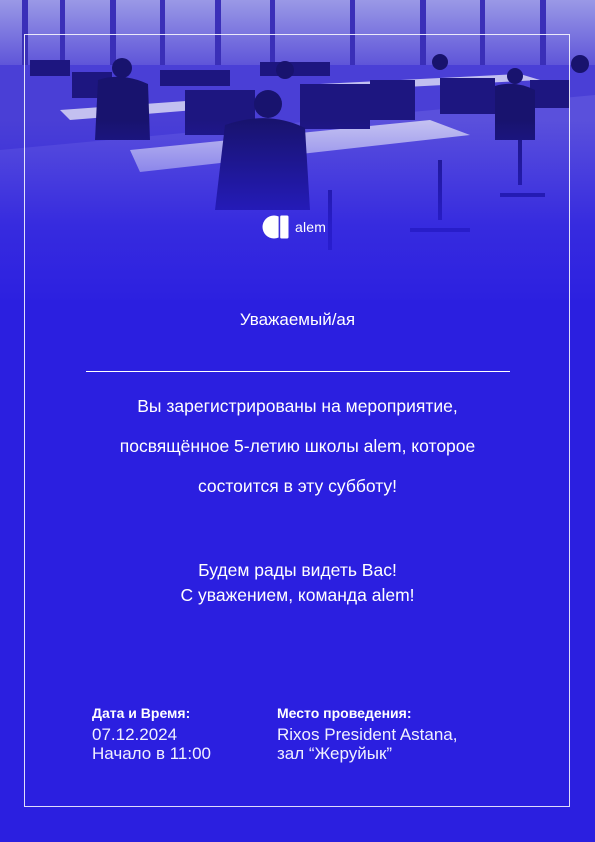  I want to click on alem-logo: alem, so click(294, 227).